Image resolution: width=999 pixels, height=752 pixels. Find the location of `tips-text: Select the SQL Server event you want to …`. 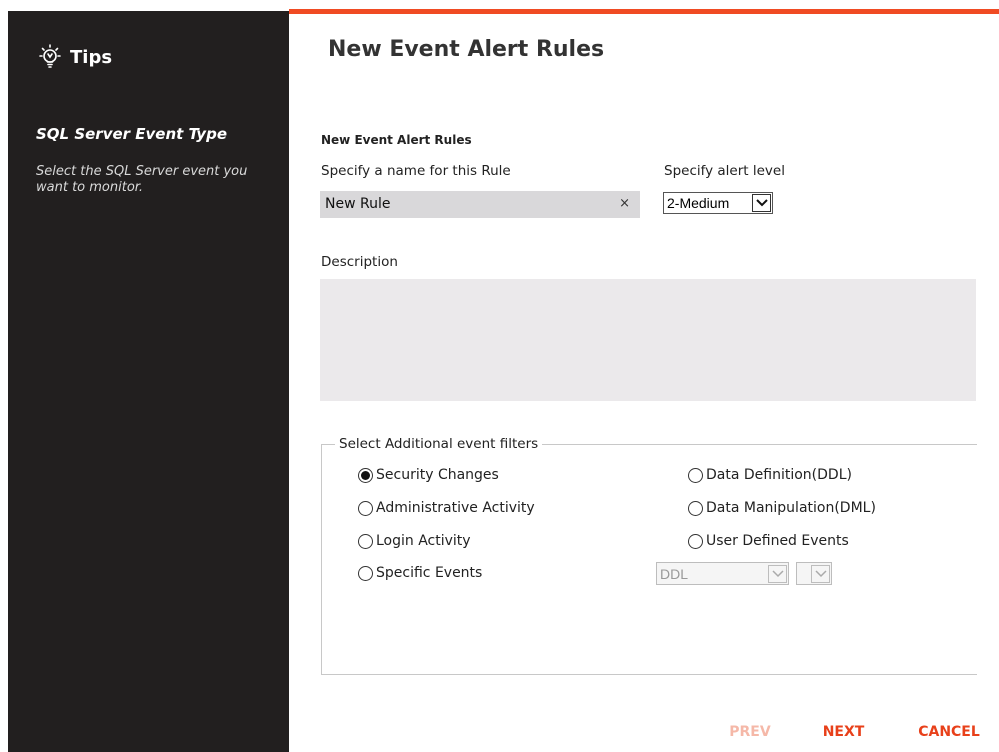

tips-text: Select the SQL Server event you want to … is located at coordinates (142, 179).